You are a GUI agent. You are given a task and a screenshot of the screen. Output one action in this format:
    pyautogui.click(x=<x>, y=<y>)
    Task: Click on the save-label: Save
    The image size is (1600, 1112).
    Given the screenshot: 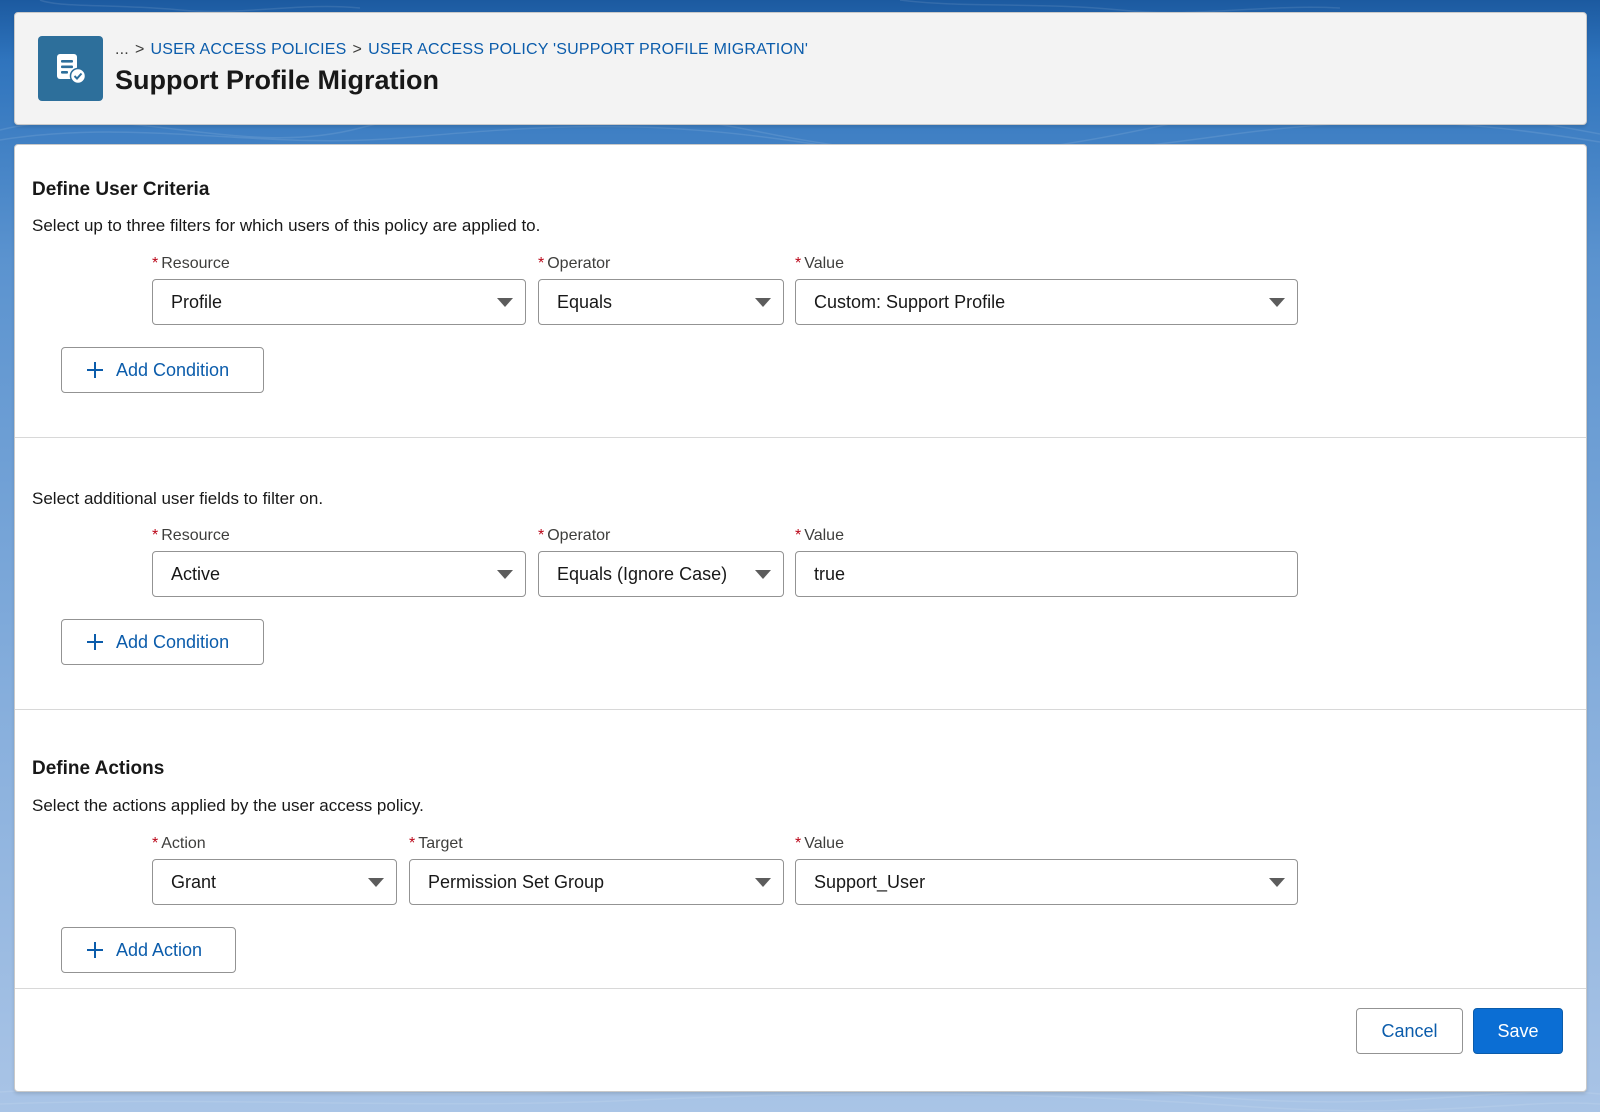 What is the action you would take?
    pyautogui.click(x=1518, y=1030)
    